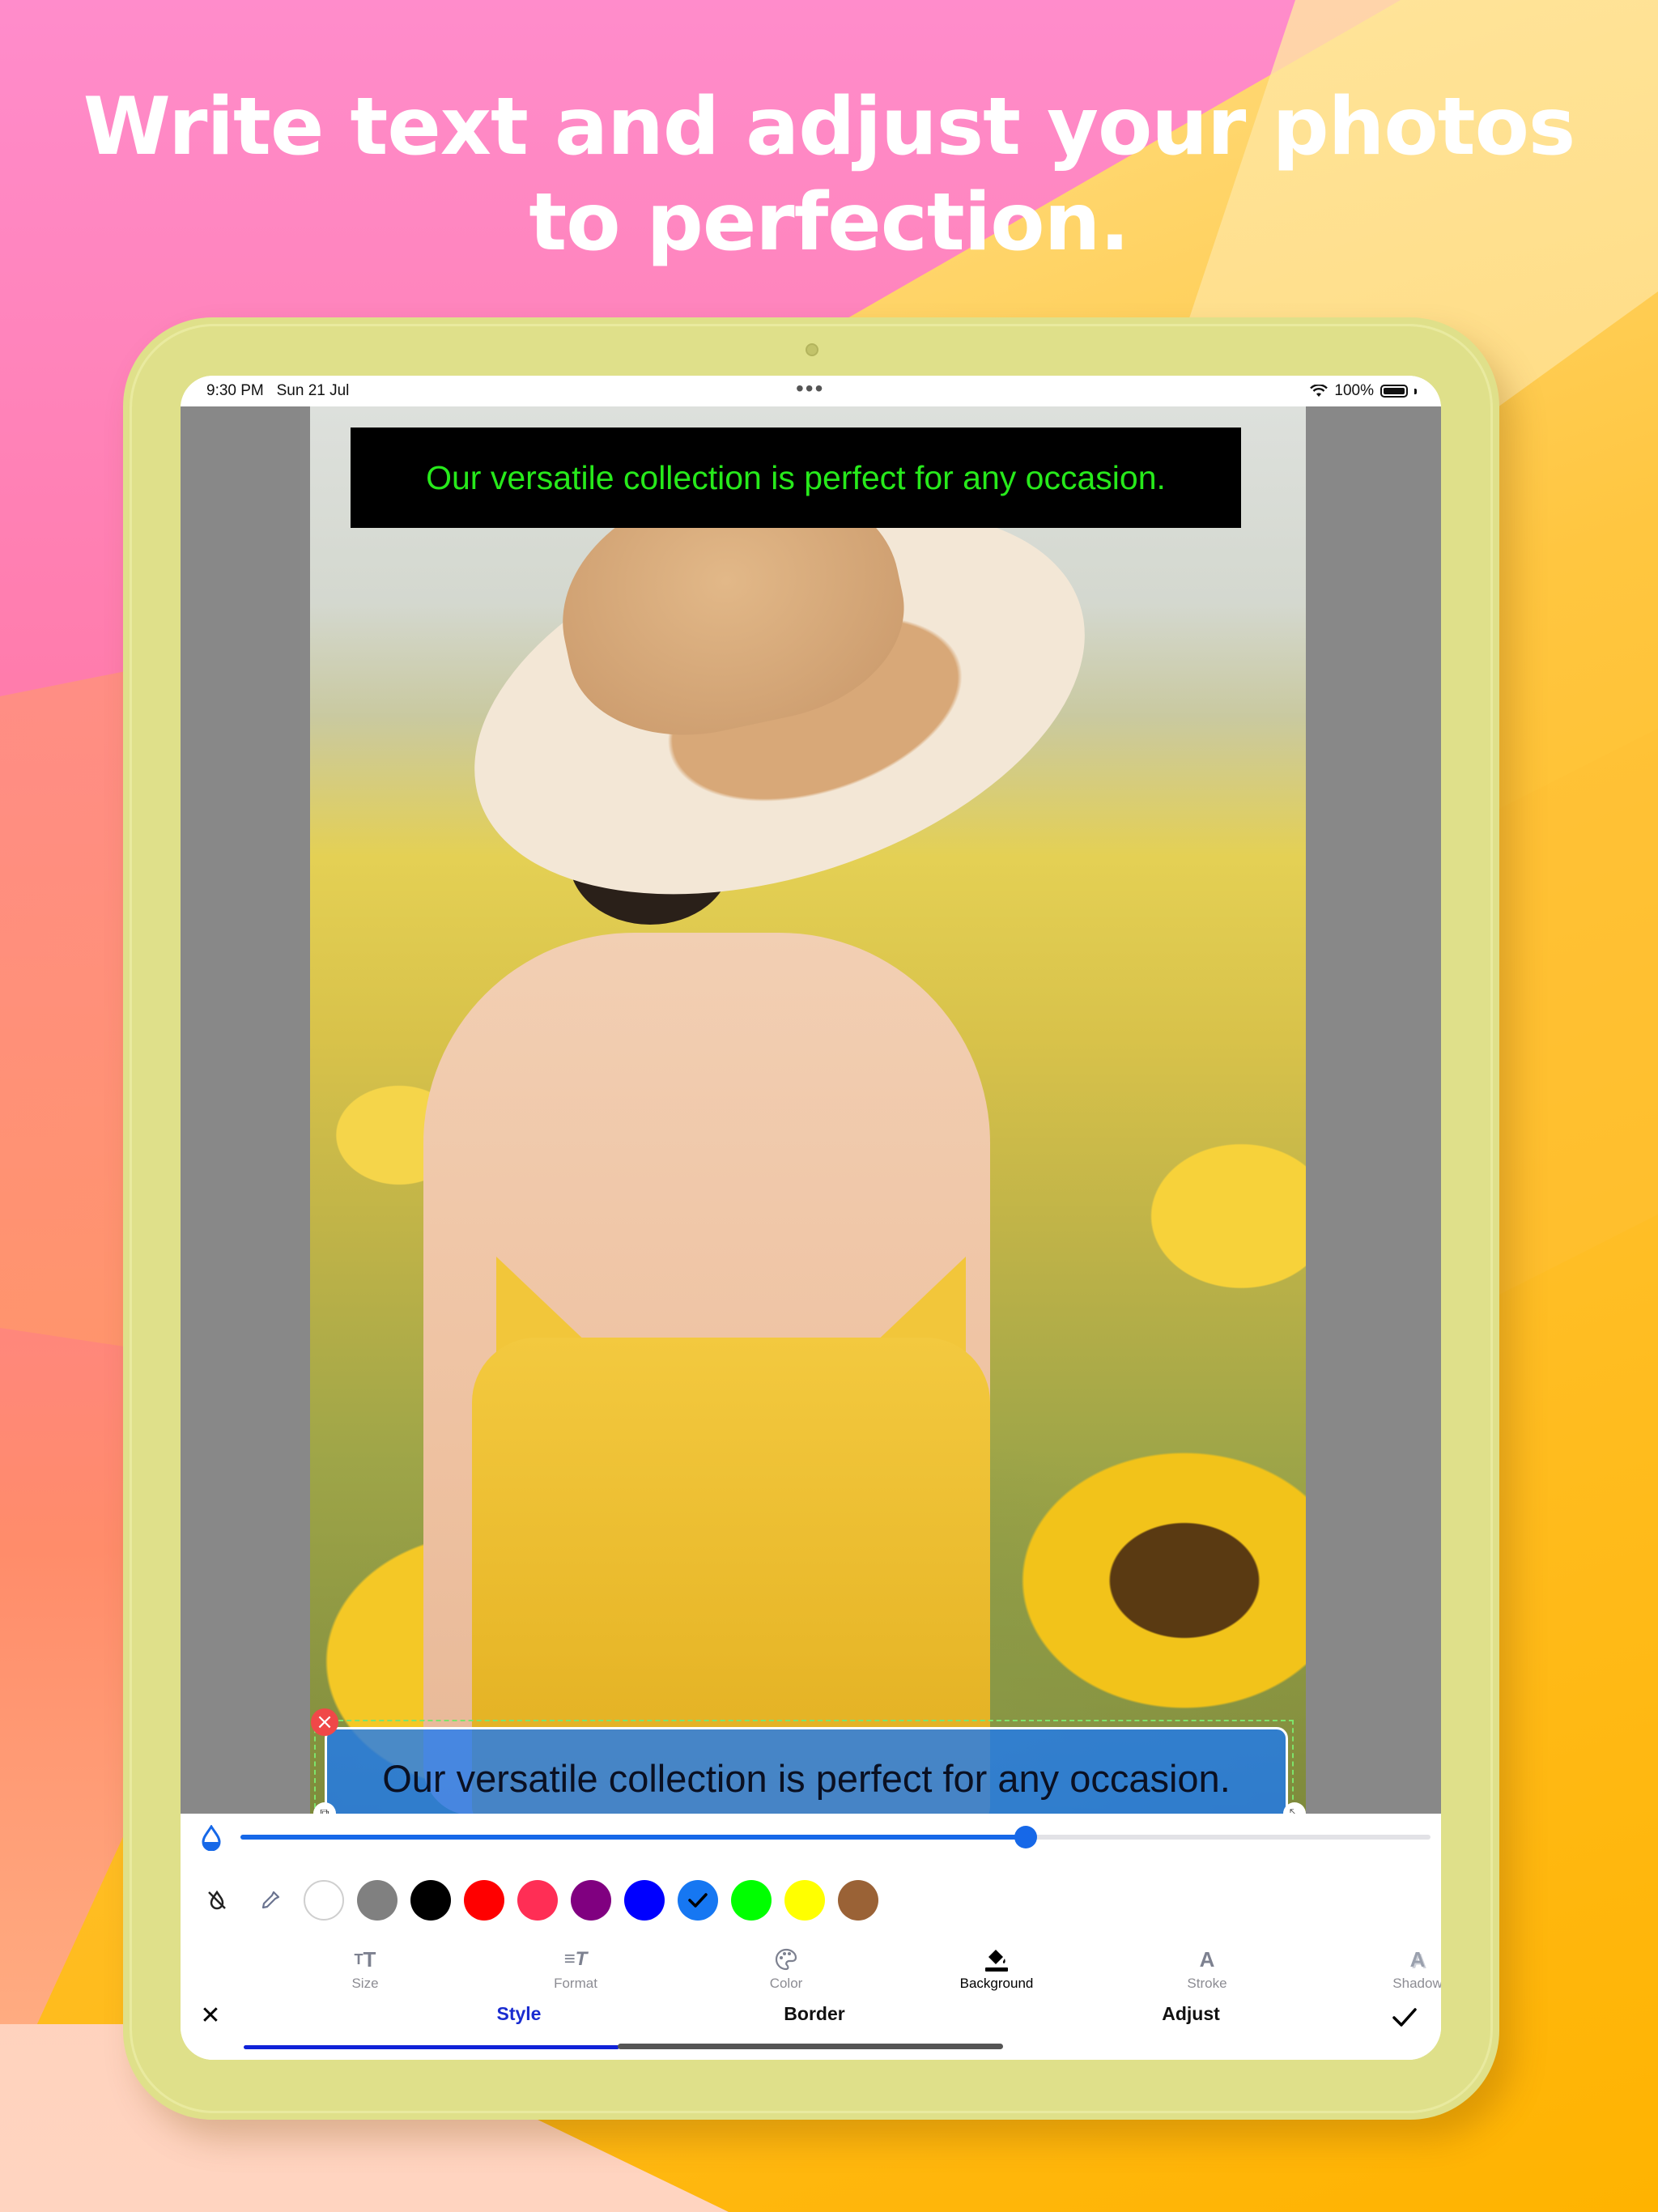 The image size is (1658, 2212). What do you see at coordinates (575, 1959) in the screenshot?
I see `text-format-icon: ≡T` at bounding box center [575, 1959].